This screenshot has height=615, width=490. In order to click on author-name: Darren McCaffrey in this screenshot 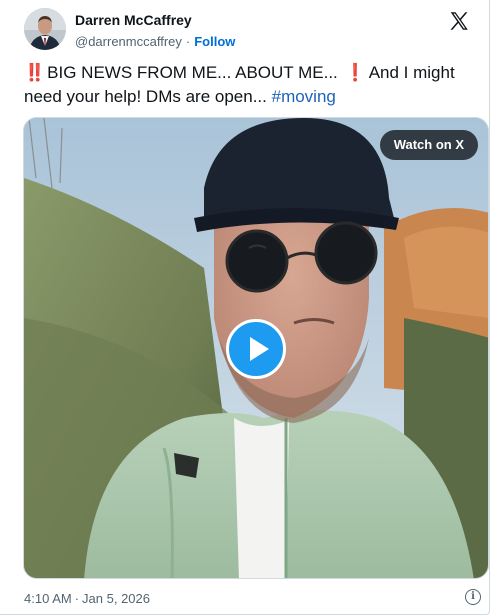, I will do `click(133, 20)`.